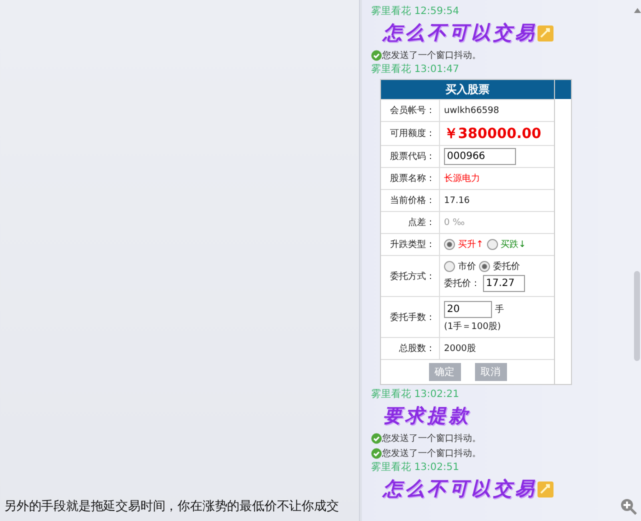 This screenshot has height=521, width=641. I want to click on field-label: 会员帐号：, so click(410, 110).